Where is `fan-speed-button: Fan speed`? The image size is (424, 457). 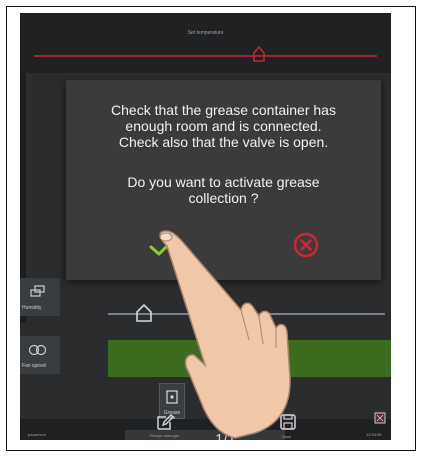 fan-speed-button: Fan speed is located at coordinates (40, 355).